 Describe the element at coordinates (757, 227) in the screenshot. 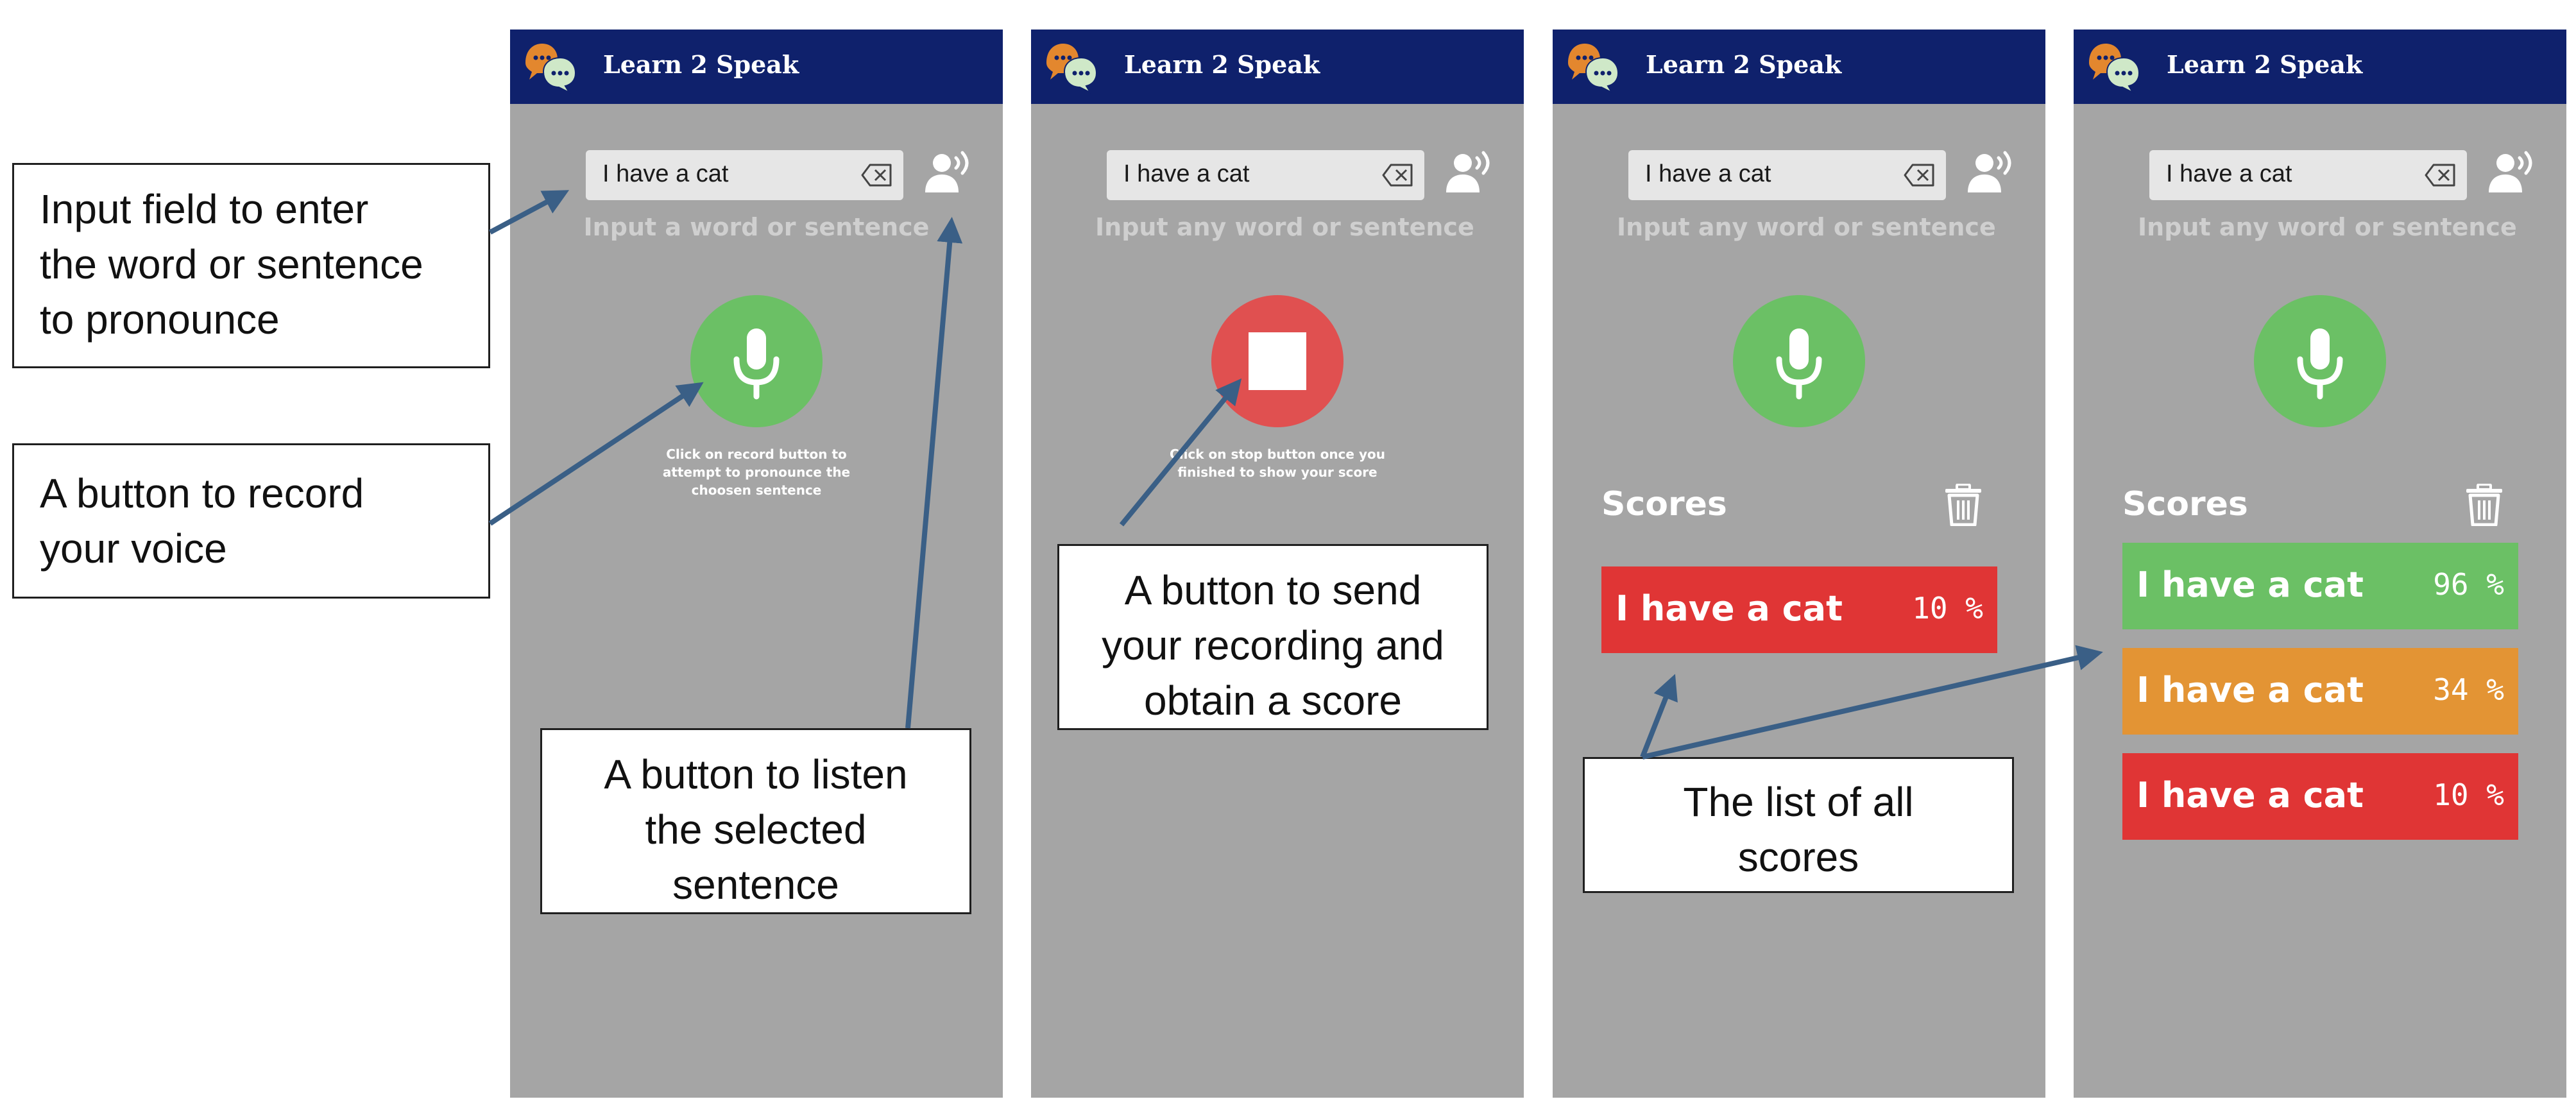

I see `input-hint: Input a word or sentence` at that location.